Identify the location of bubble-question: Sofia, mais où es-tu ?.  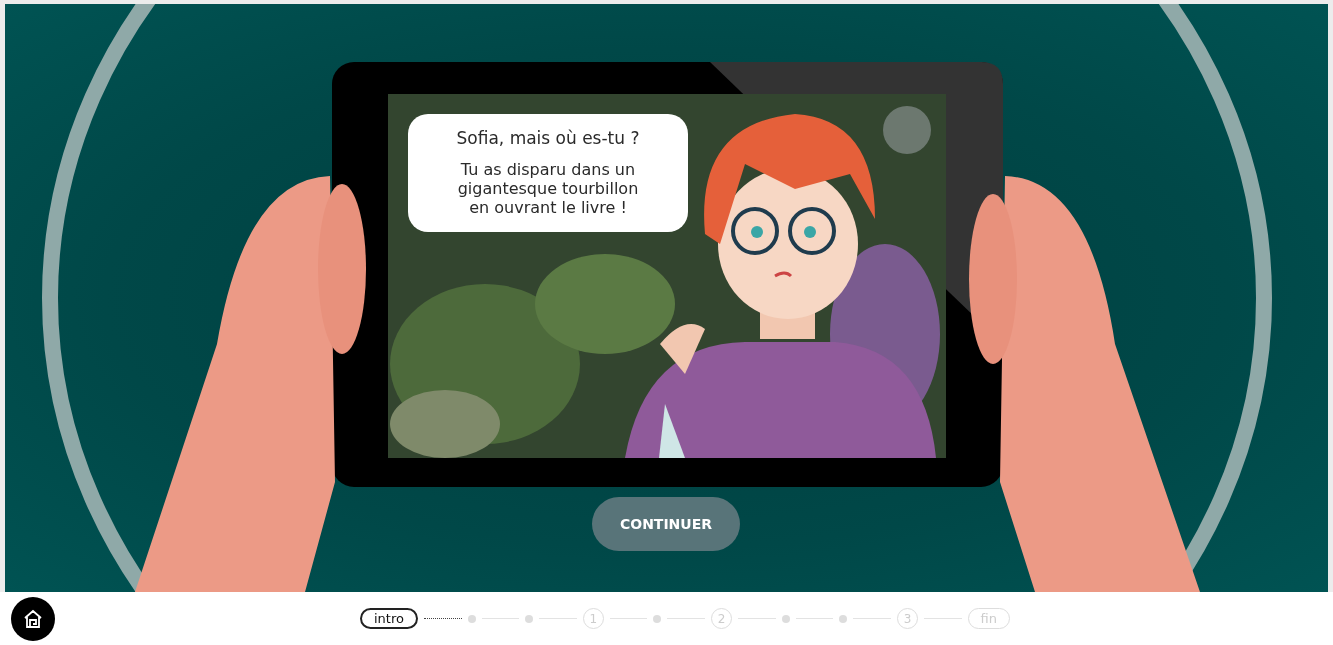
(548, 138).